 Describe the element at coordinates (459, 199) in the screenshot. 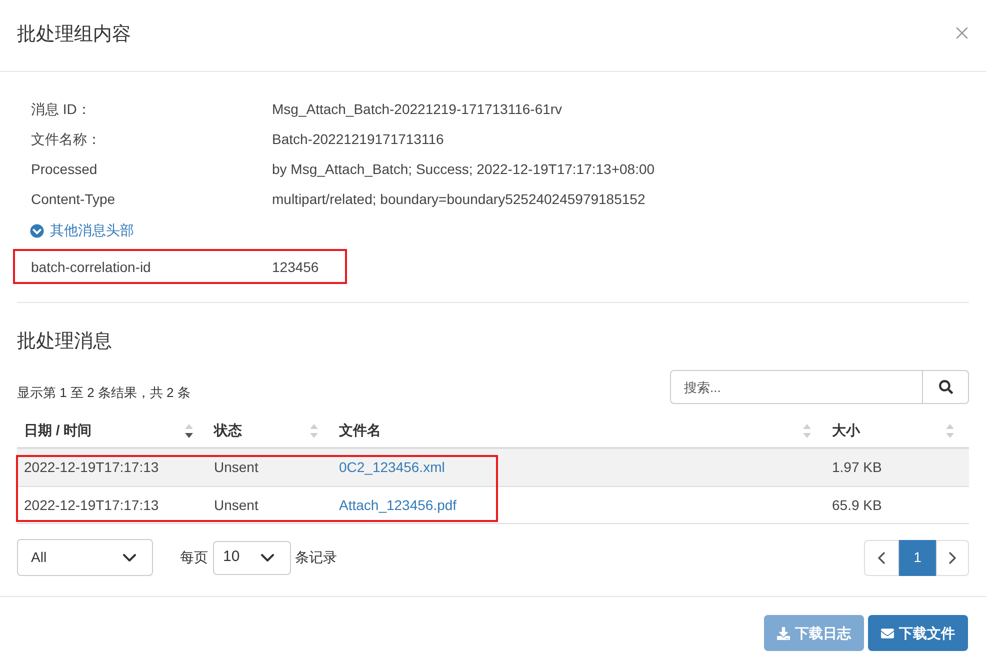

I see `detail-value: multipart/related; boundary=boundary525240245979185152` at that location.